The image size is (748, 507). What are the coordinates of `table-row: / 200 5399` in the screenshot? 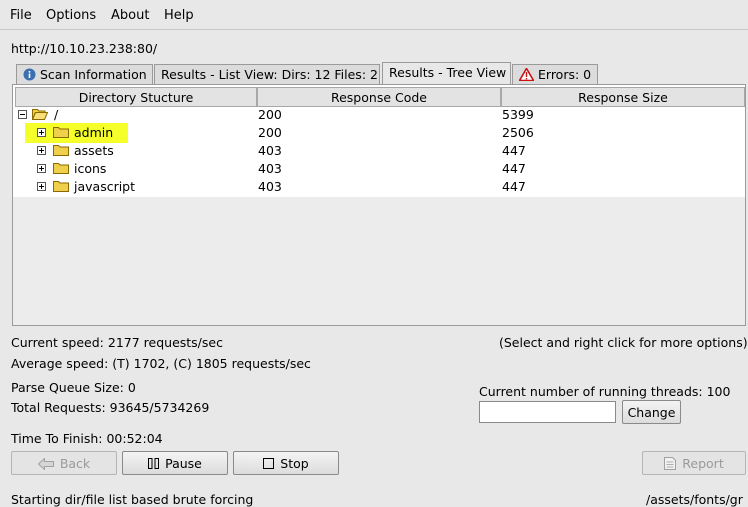 It's located at (379, 115).